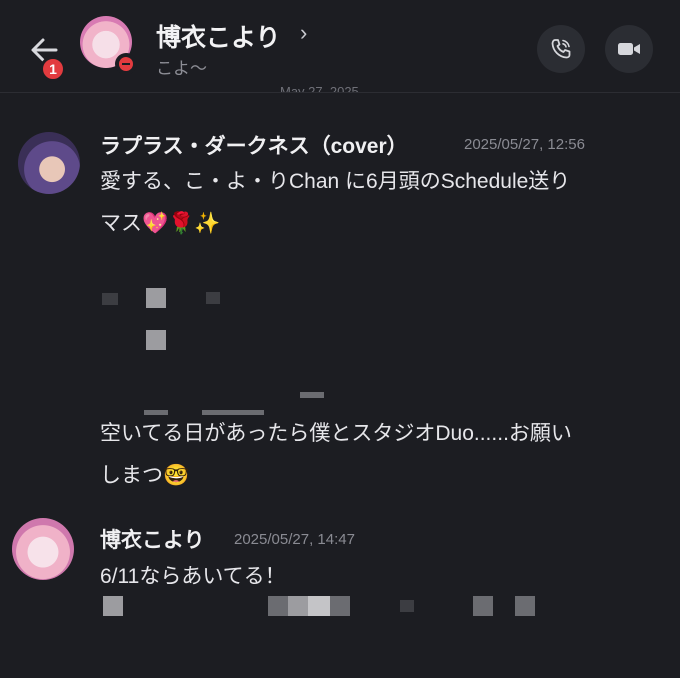 The width and height of the screenshot is (680, 678). I want to click on chat-header: 1 博衣こより › こよ〜, so click(340, 46).